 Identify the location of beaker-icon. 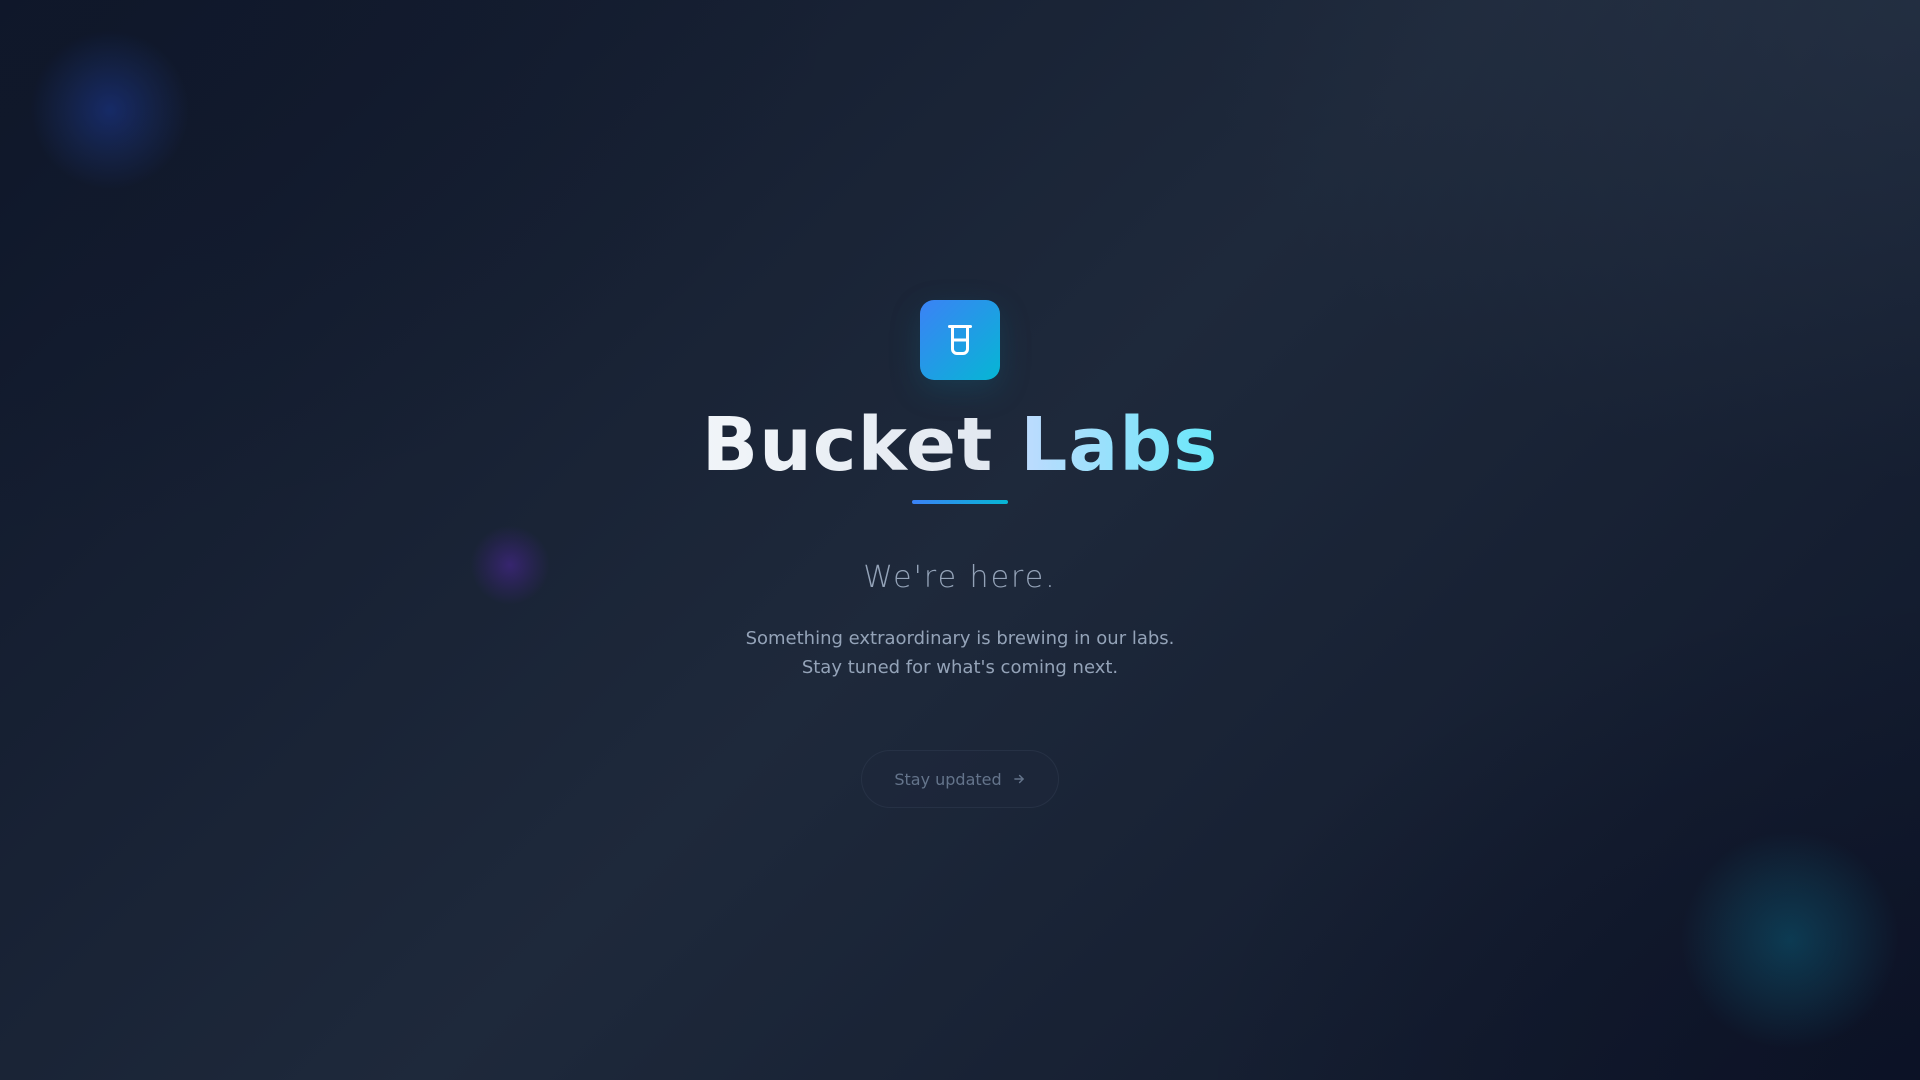
(960, 340).